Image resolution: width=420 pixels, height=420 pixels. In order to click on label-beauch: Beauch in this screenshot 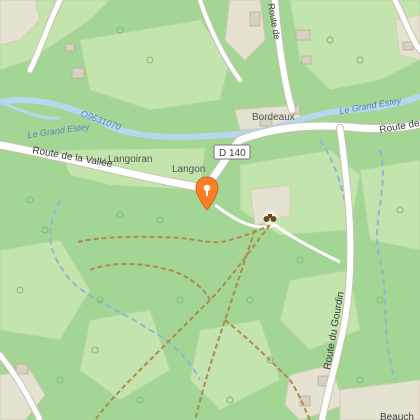, I will do `click(397, 416)`.